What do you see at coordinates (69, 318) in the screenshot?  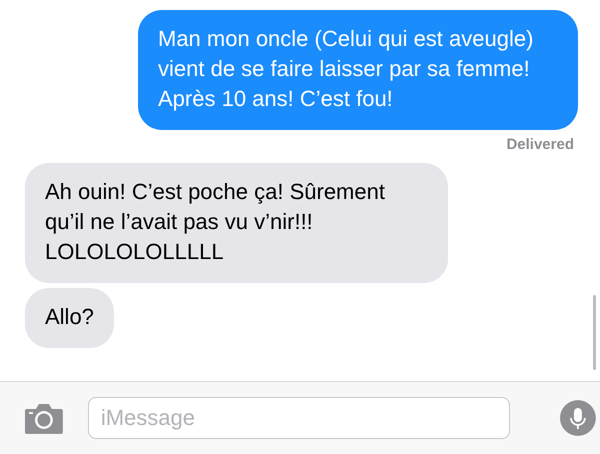 I see `received-message-bubble: Allo?` at bounding box center [69, 318].